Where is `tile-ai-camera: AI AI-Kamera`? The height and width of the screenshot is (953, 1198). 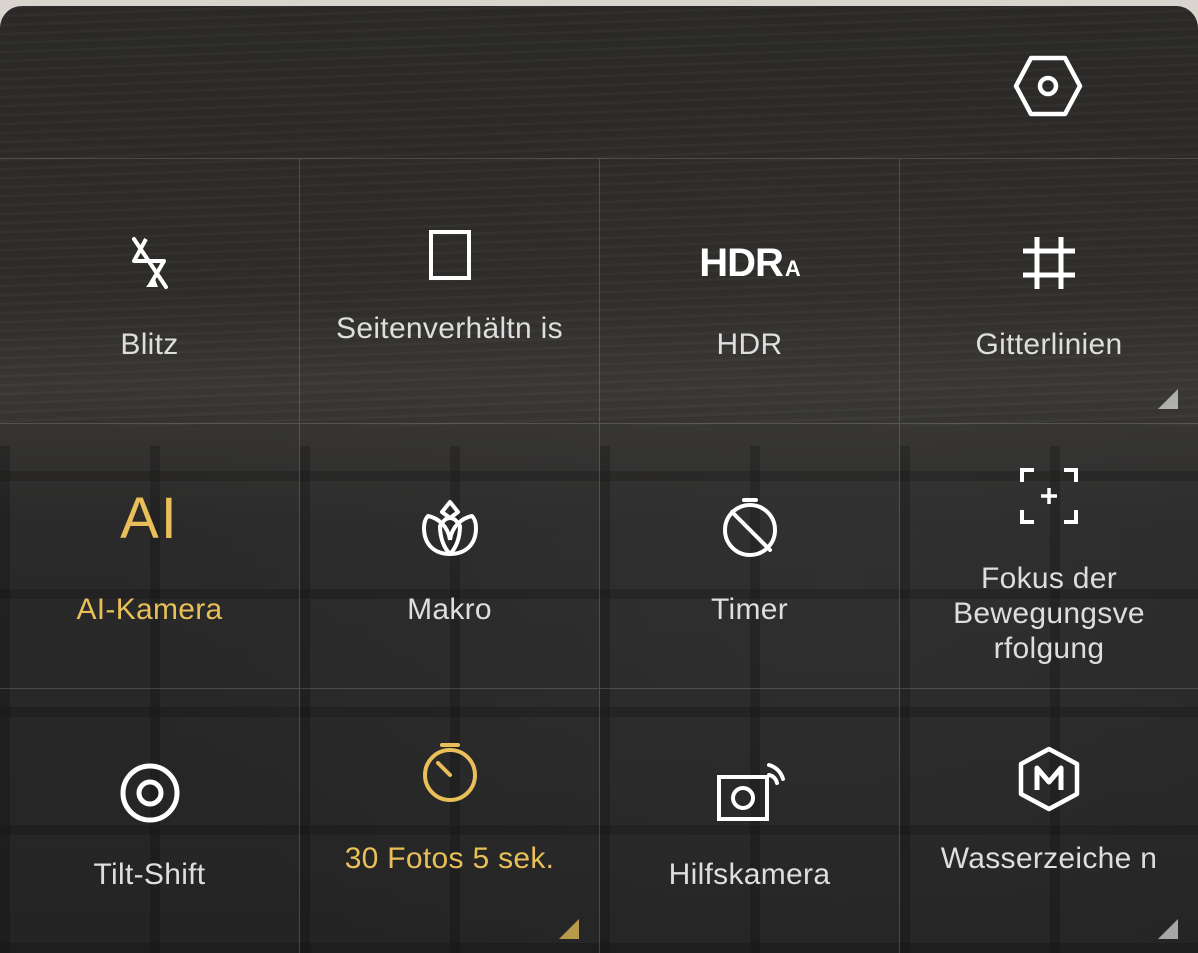 tile-ai-camera: AI AI-Kamera is located at coordinates (150, 556).